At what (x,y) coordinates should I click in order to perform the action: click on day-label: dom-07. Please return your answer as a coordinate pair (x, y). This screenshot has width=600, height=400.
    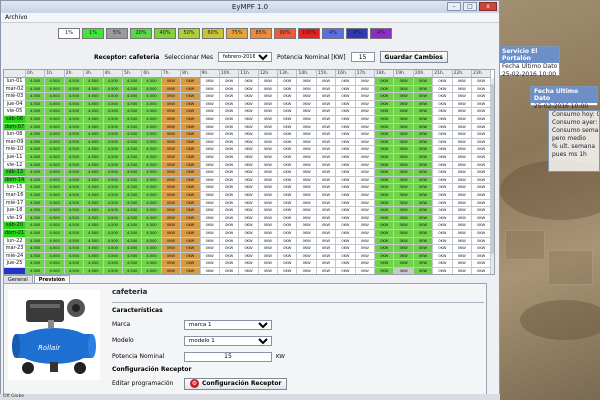
    Looking at the image, I should click on (15, 127).